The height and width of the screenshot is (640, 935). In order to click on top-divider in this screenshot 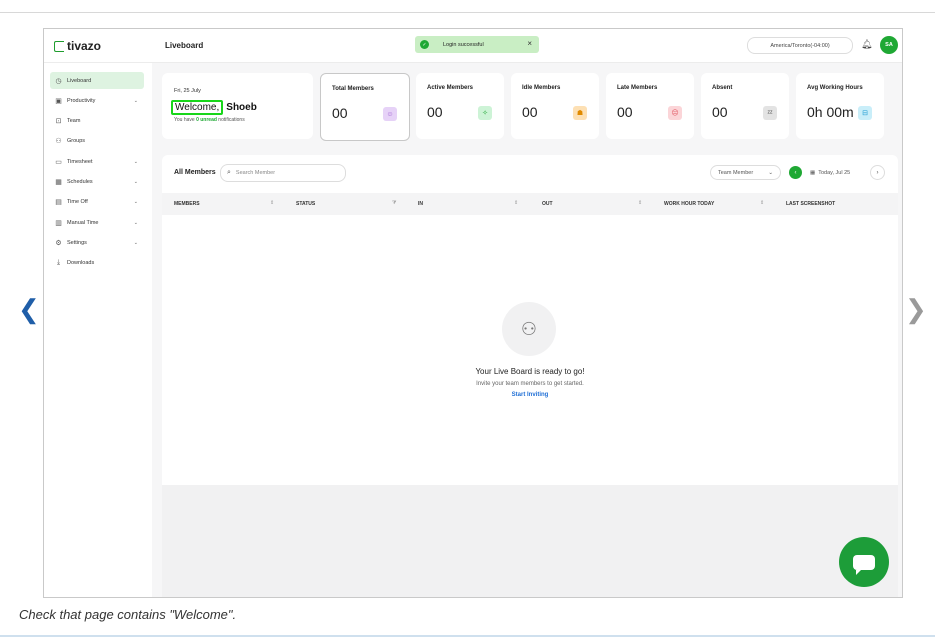, I will do `click(467, 12)`.